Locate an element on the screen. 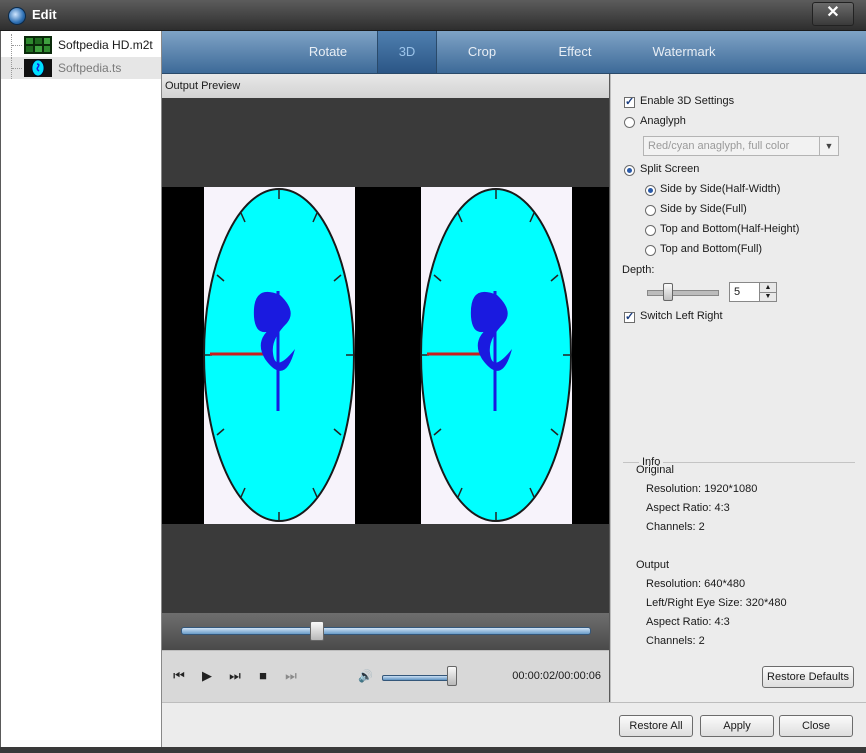 Image resolution: width=866 pixels, height=753 pixels. seek-slider is located at coordinates (386, 631).